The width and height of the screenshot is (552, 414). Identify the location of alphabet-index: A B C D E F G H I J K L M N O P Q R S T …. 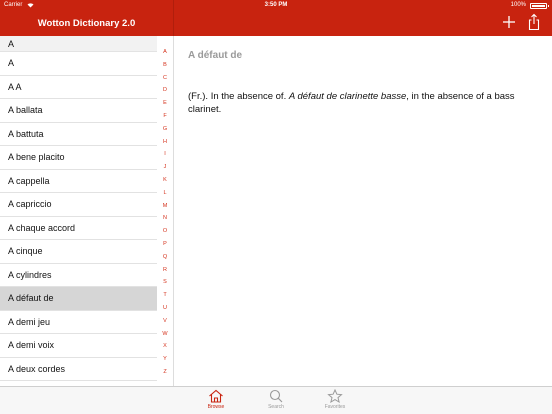
(165, 211).